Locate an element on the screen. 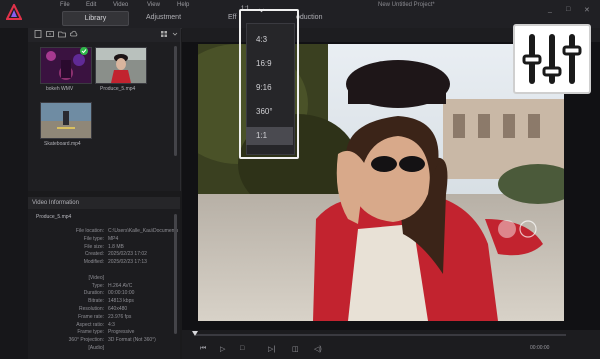  folder-icon is located at coordinates (62, 34).